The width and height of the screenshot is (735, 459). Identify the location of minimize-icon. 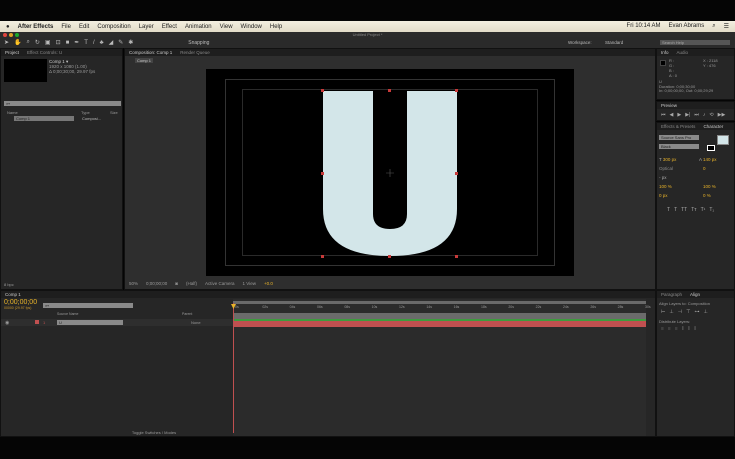
(11, 34).